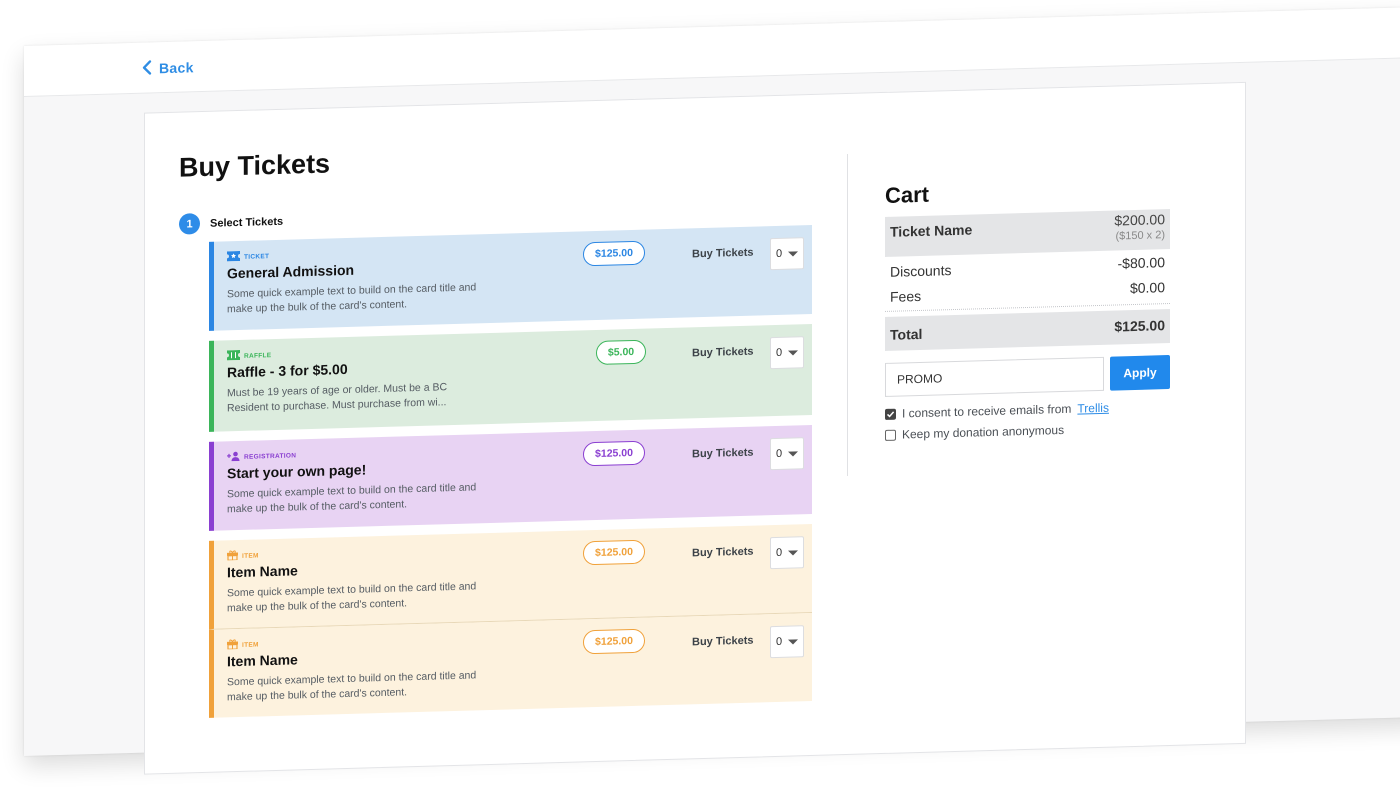 The height and width of the screenshot is (804, 1400). Describe the element at coordinates (907, 194) in the screenshot. I see `cart-title: Cart` at that location.